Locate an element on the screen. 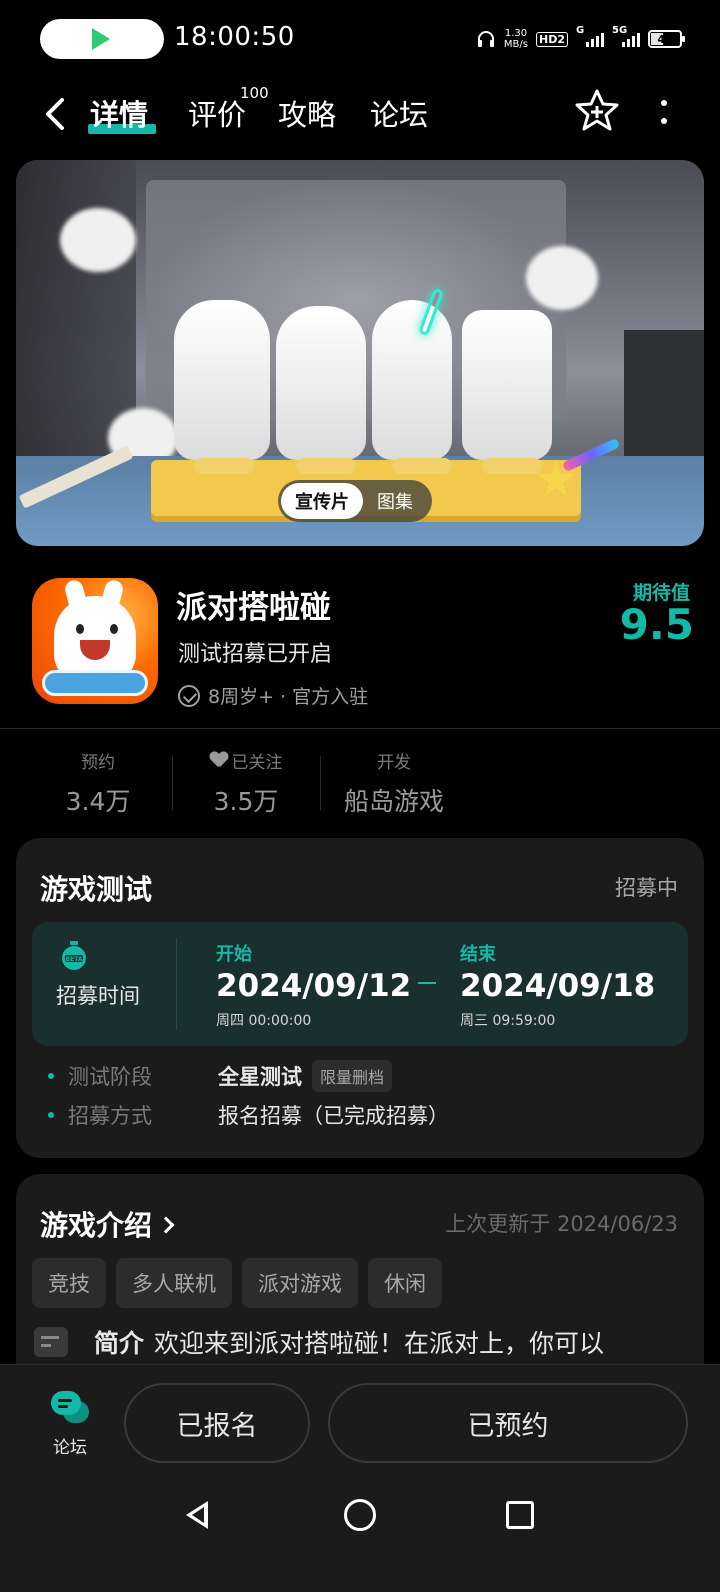 The image size is (720, 1592). reserved-button: 已预约 is located at coordinates (508, 1423).